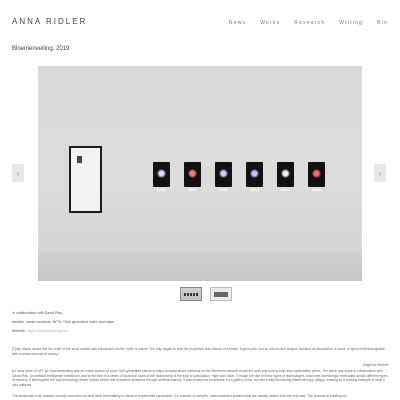  What do you see at coordinates (47, 331) in the screenshot?
I see `website-link: https://bloemenveiling.bid` at bounding box center [47, 331].